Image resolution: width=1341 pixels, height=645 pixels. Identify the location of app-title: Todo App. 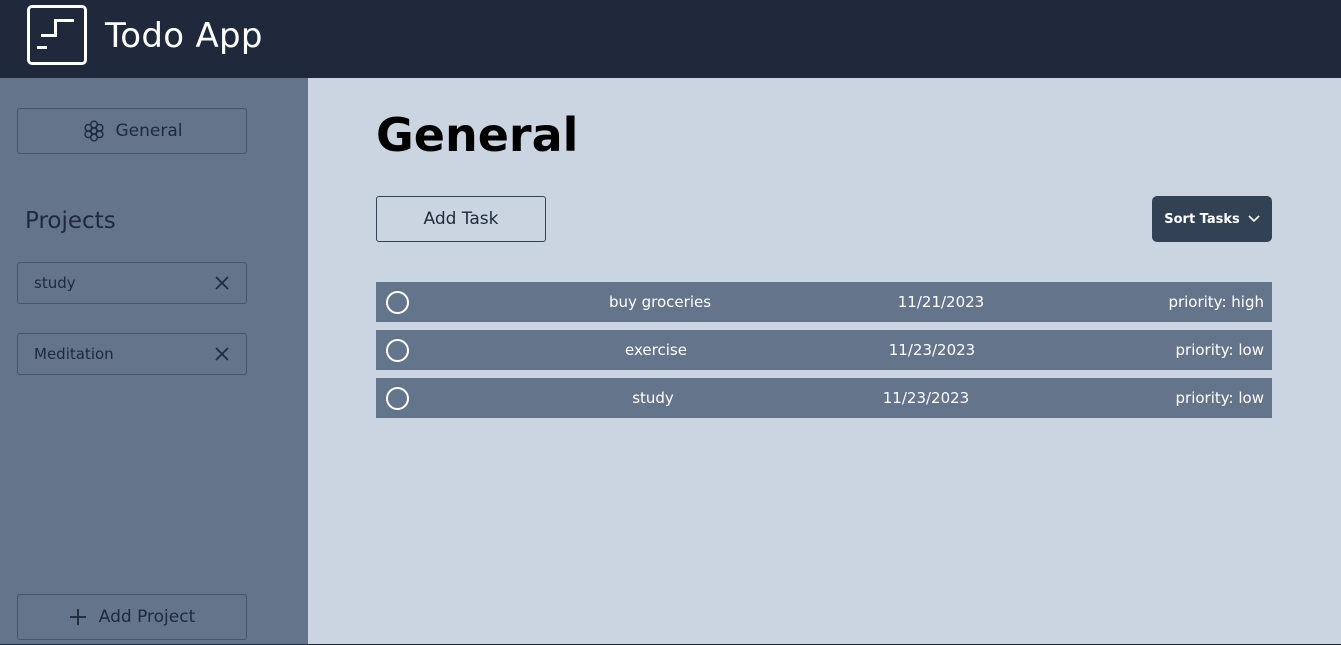
(184, 36).